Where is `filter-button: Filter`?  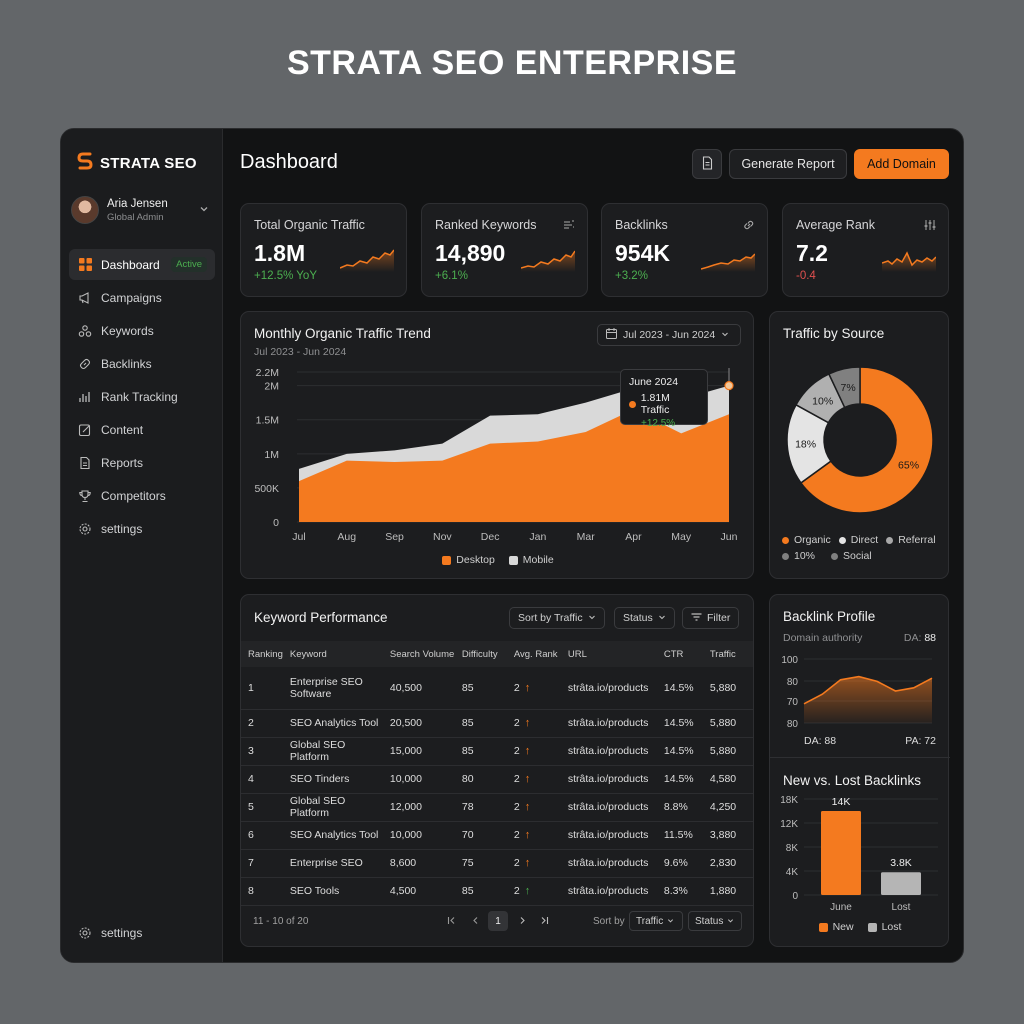 filter-button: Filter is located at coordinates (711, 618).